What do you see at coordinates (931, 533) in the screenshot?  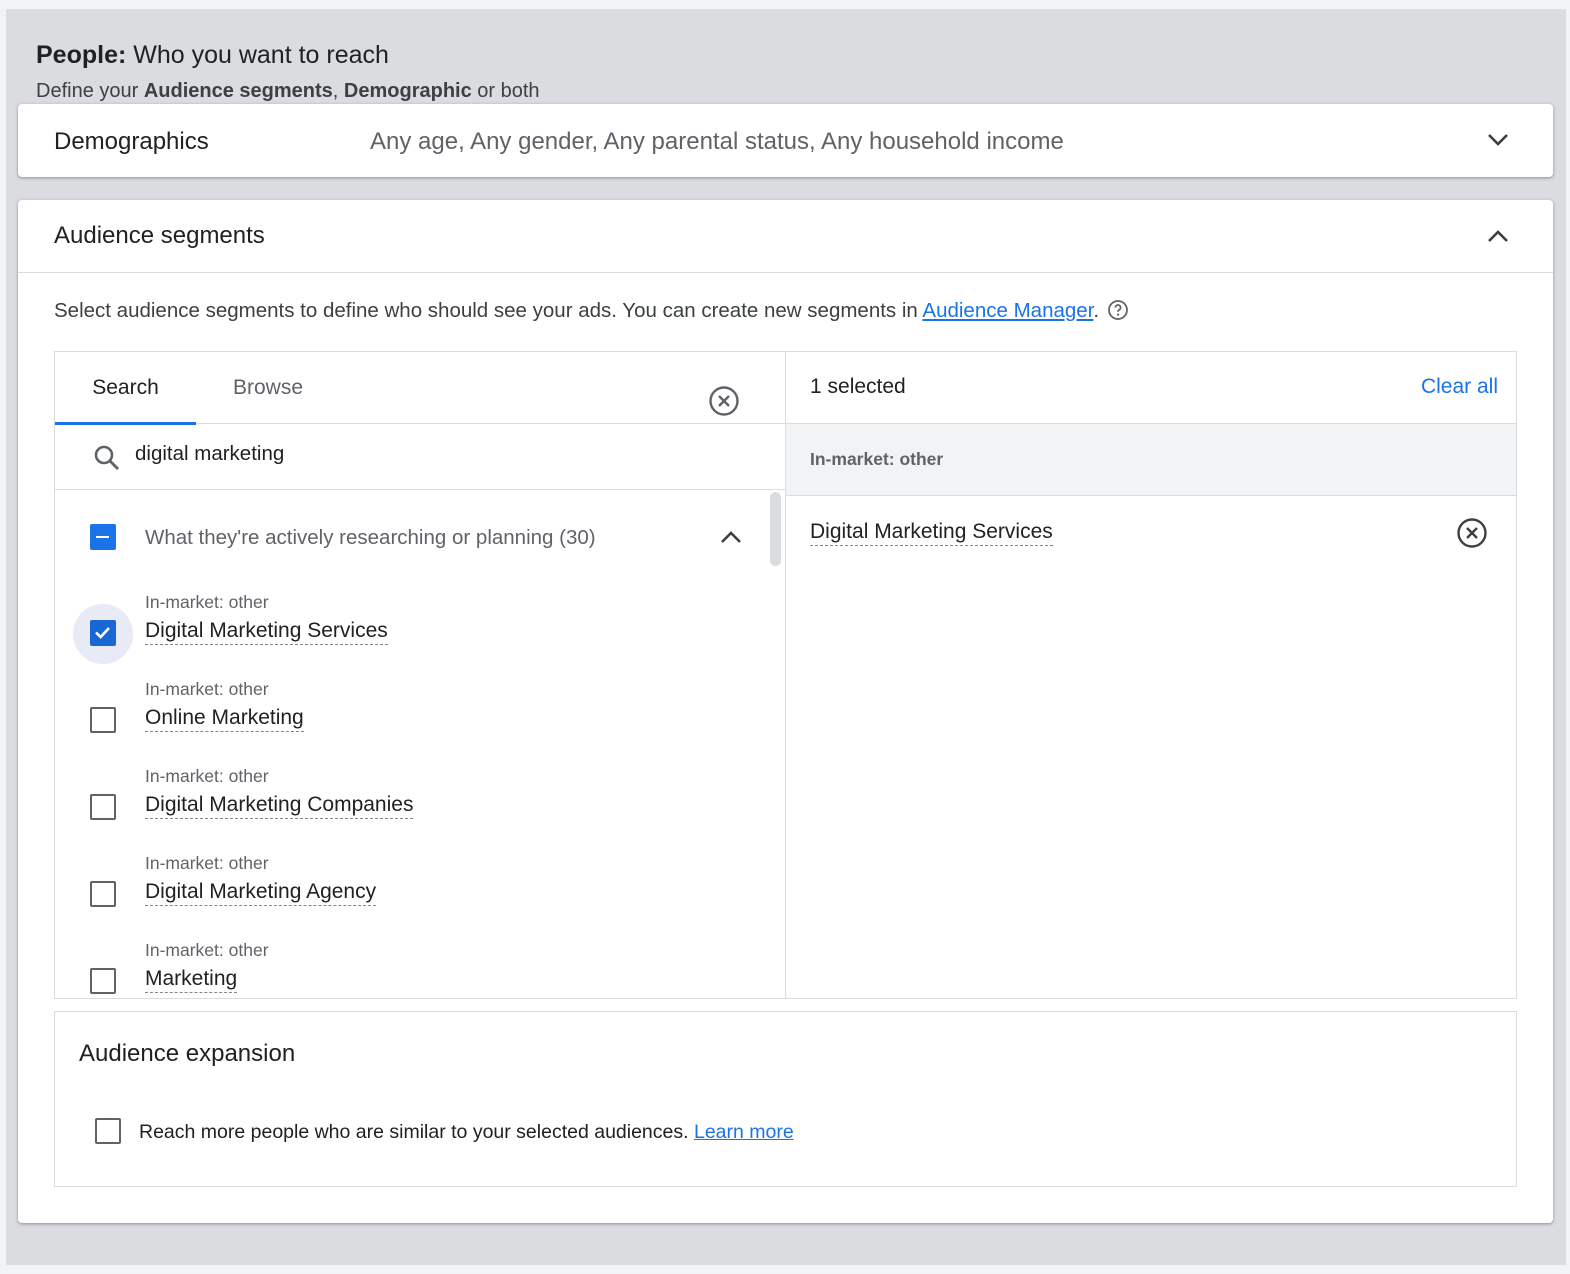 I see `selected-segment: Digital Marketing Services` at bounding box center [931, 533].